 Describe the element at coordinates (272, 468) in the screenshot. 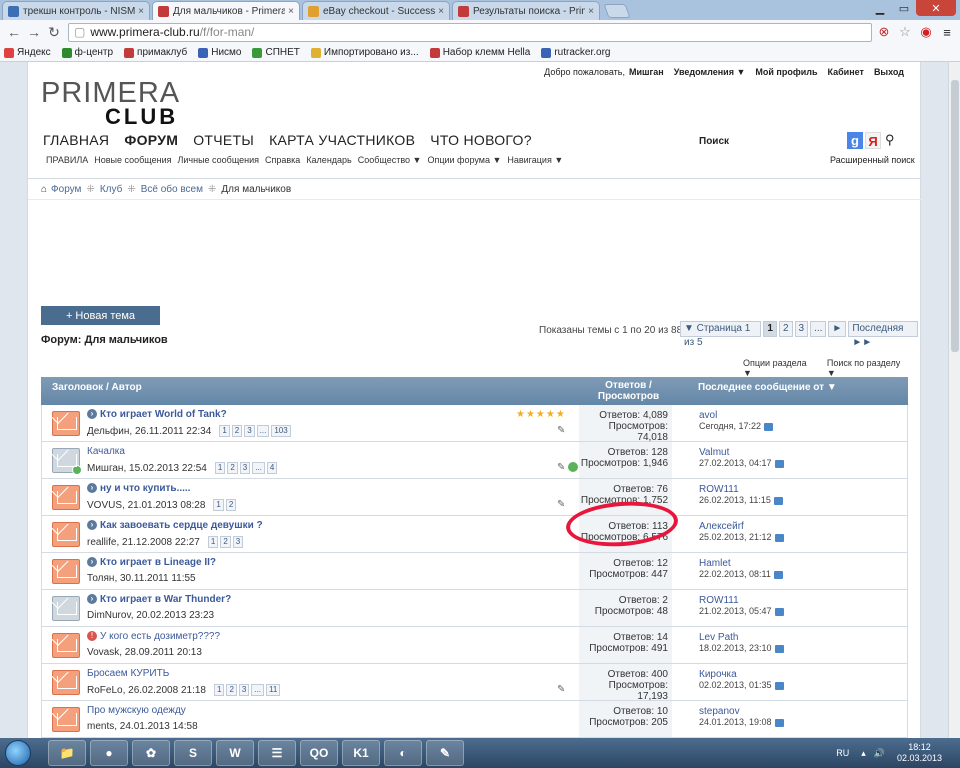

I see `thread-page-link: 4` at that location.